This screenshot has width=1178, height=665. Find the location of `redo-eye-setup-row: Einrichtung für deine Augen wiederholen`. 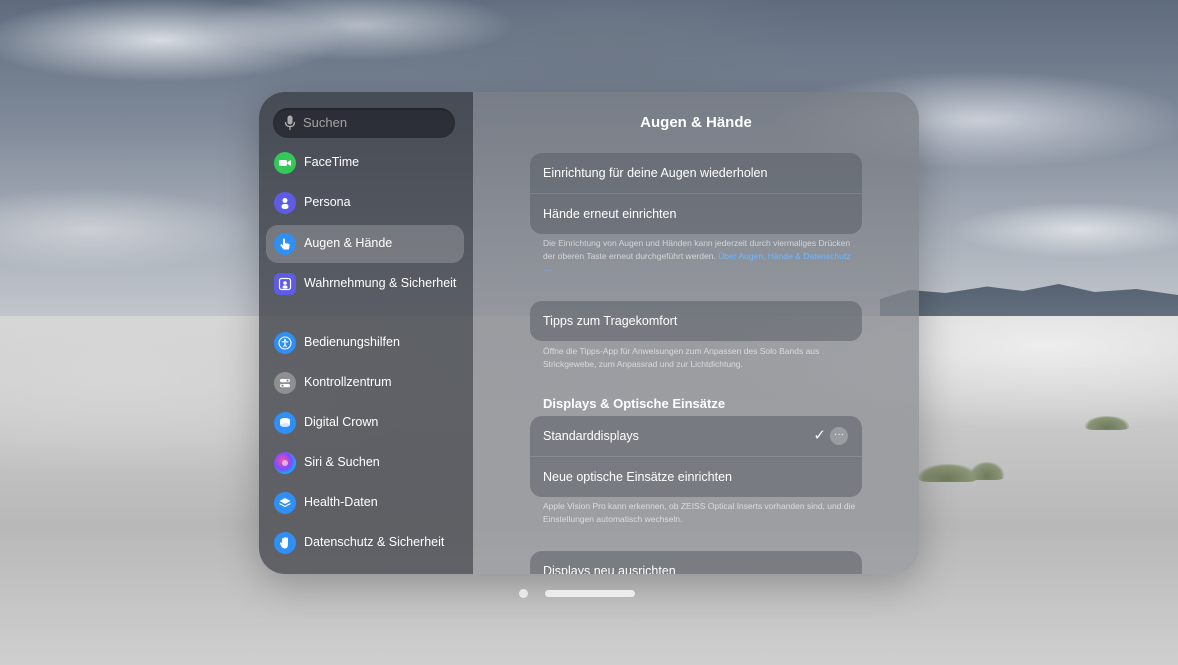

redo-eye-setup-row: Einrichtung für deine Augen wiederholen is located at coordinates (696, 173).